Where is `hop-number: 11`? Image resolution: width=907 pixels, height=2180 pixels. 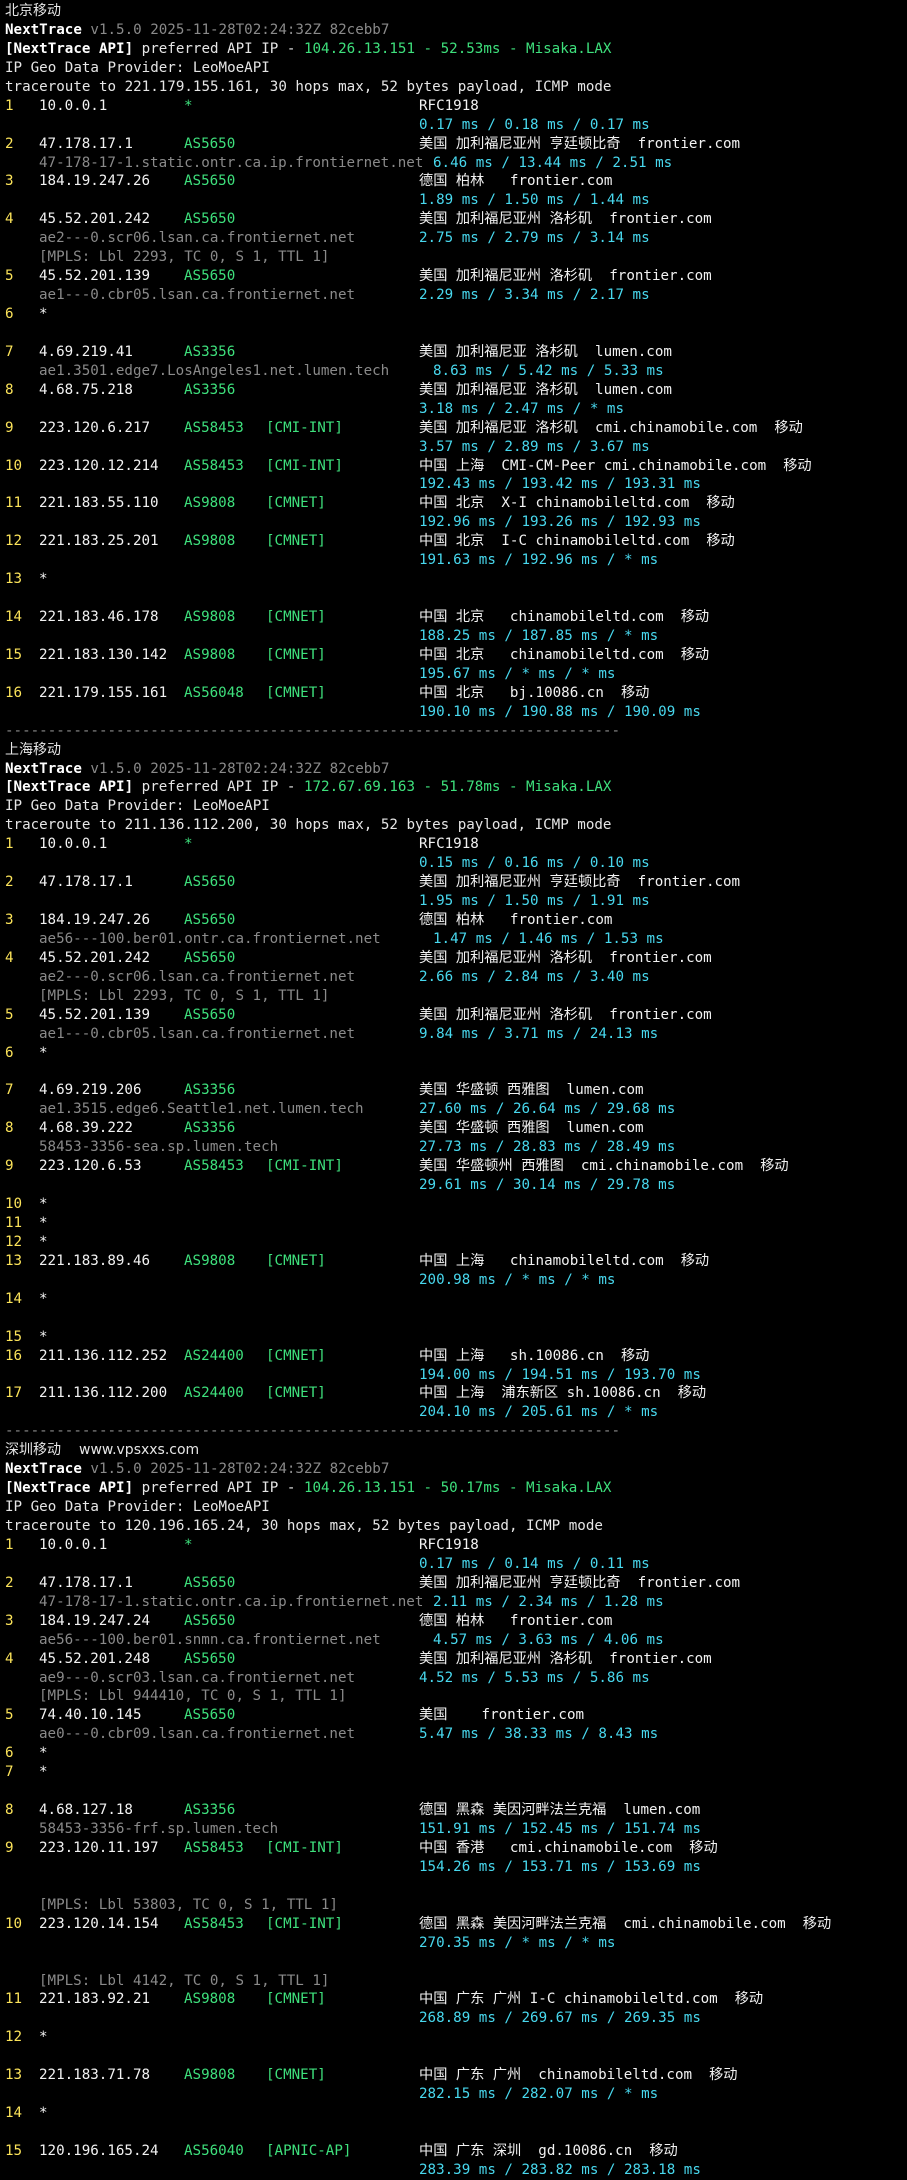 hop-number: 11 is located at coordinates (14, 1999).